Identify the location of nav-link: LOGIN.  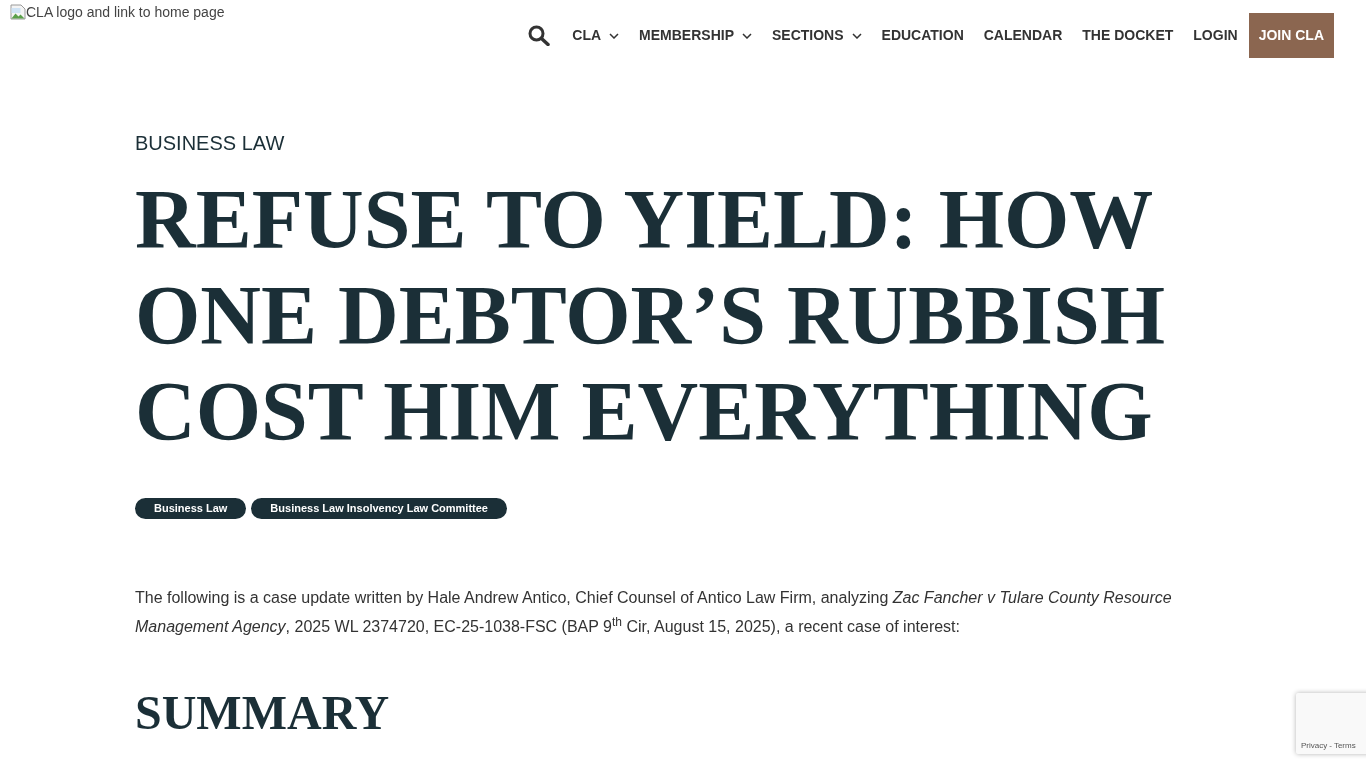
(1215, 35).